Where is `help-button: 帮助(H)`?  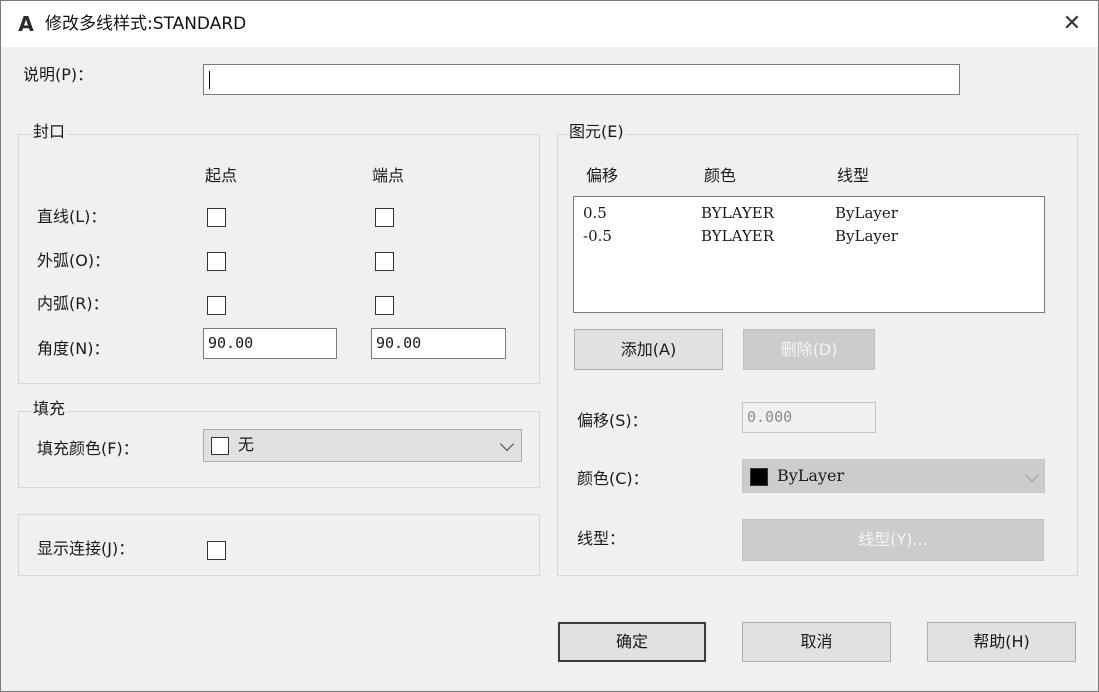
help-button: 帮助(H) is located at coordinates (1001, 642).